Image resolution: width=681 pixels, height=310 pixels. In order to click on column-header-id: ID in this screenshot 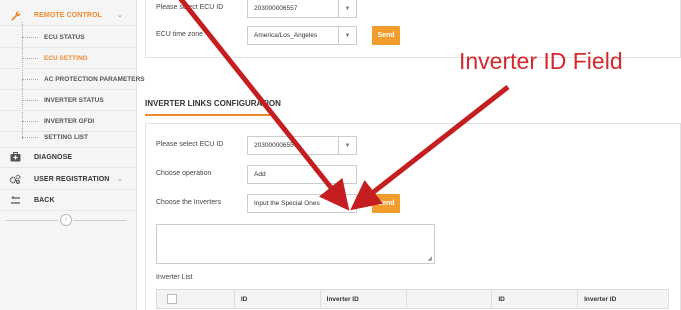, I will do `click(277, 299)`.